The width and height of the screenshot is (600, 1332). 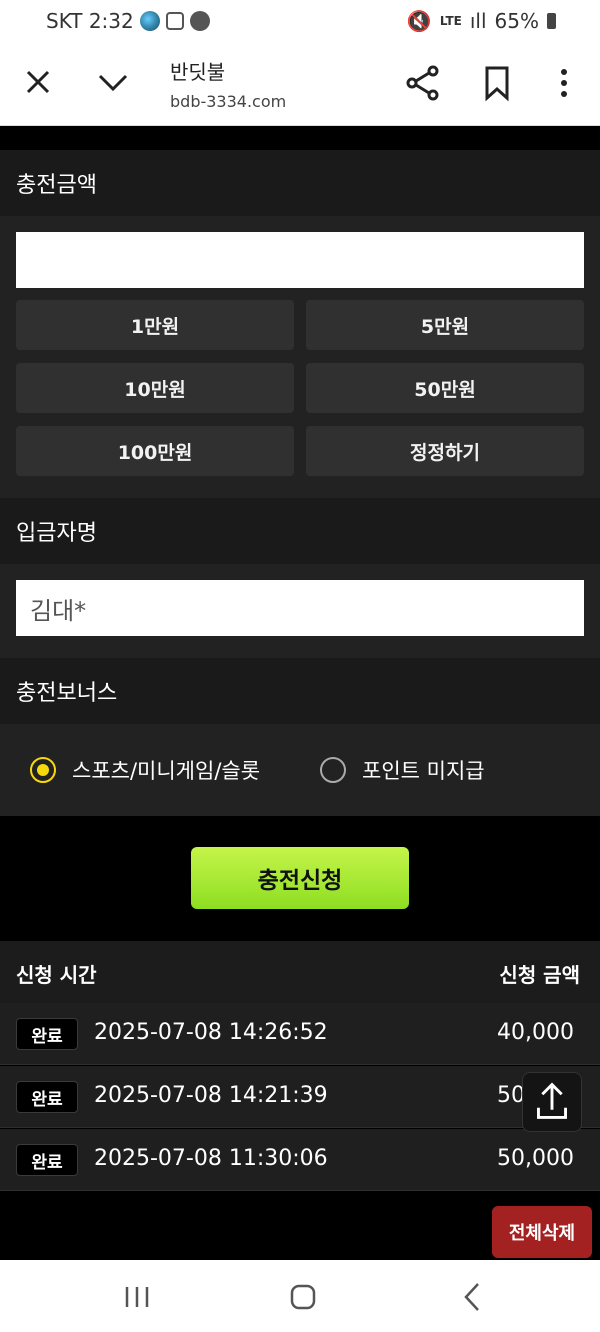 I want to click on row-time: 2025-07-08 14:21:39, so click(x=211, y=1095).